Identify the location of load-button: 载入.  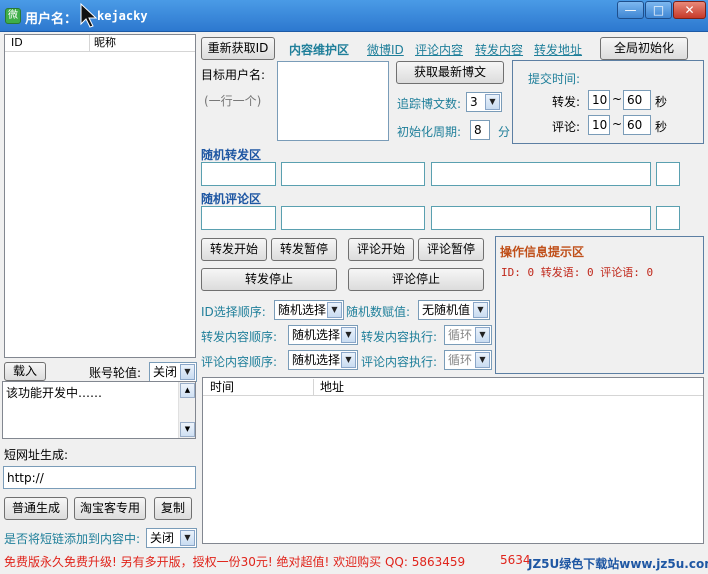
(25, 371).